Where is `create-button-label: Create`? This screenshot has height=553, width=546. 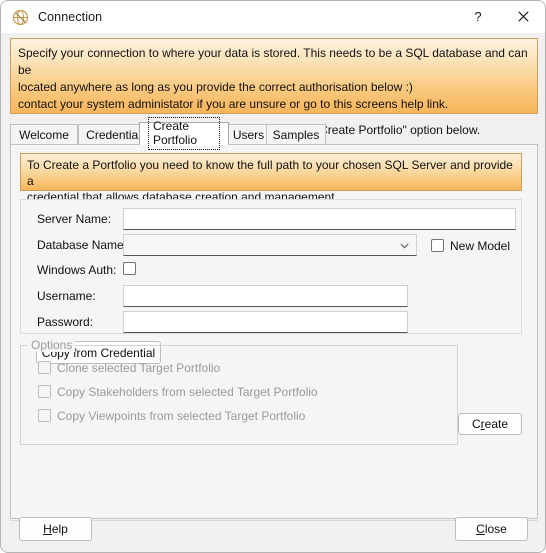 create-button-label: Create is located at coordinates (490, 424).